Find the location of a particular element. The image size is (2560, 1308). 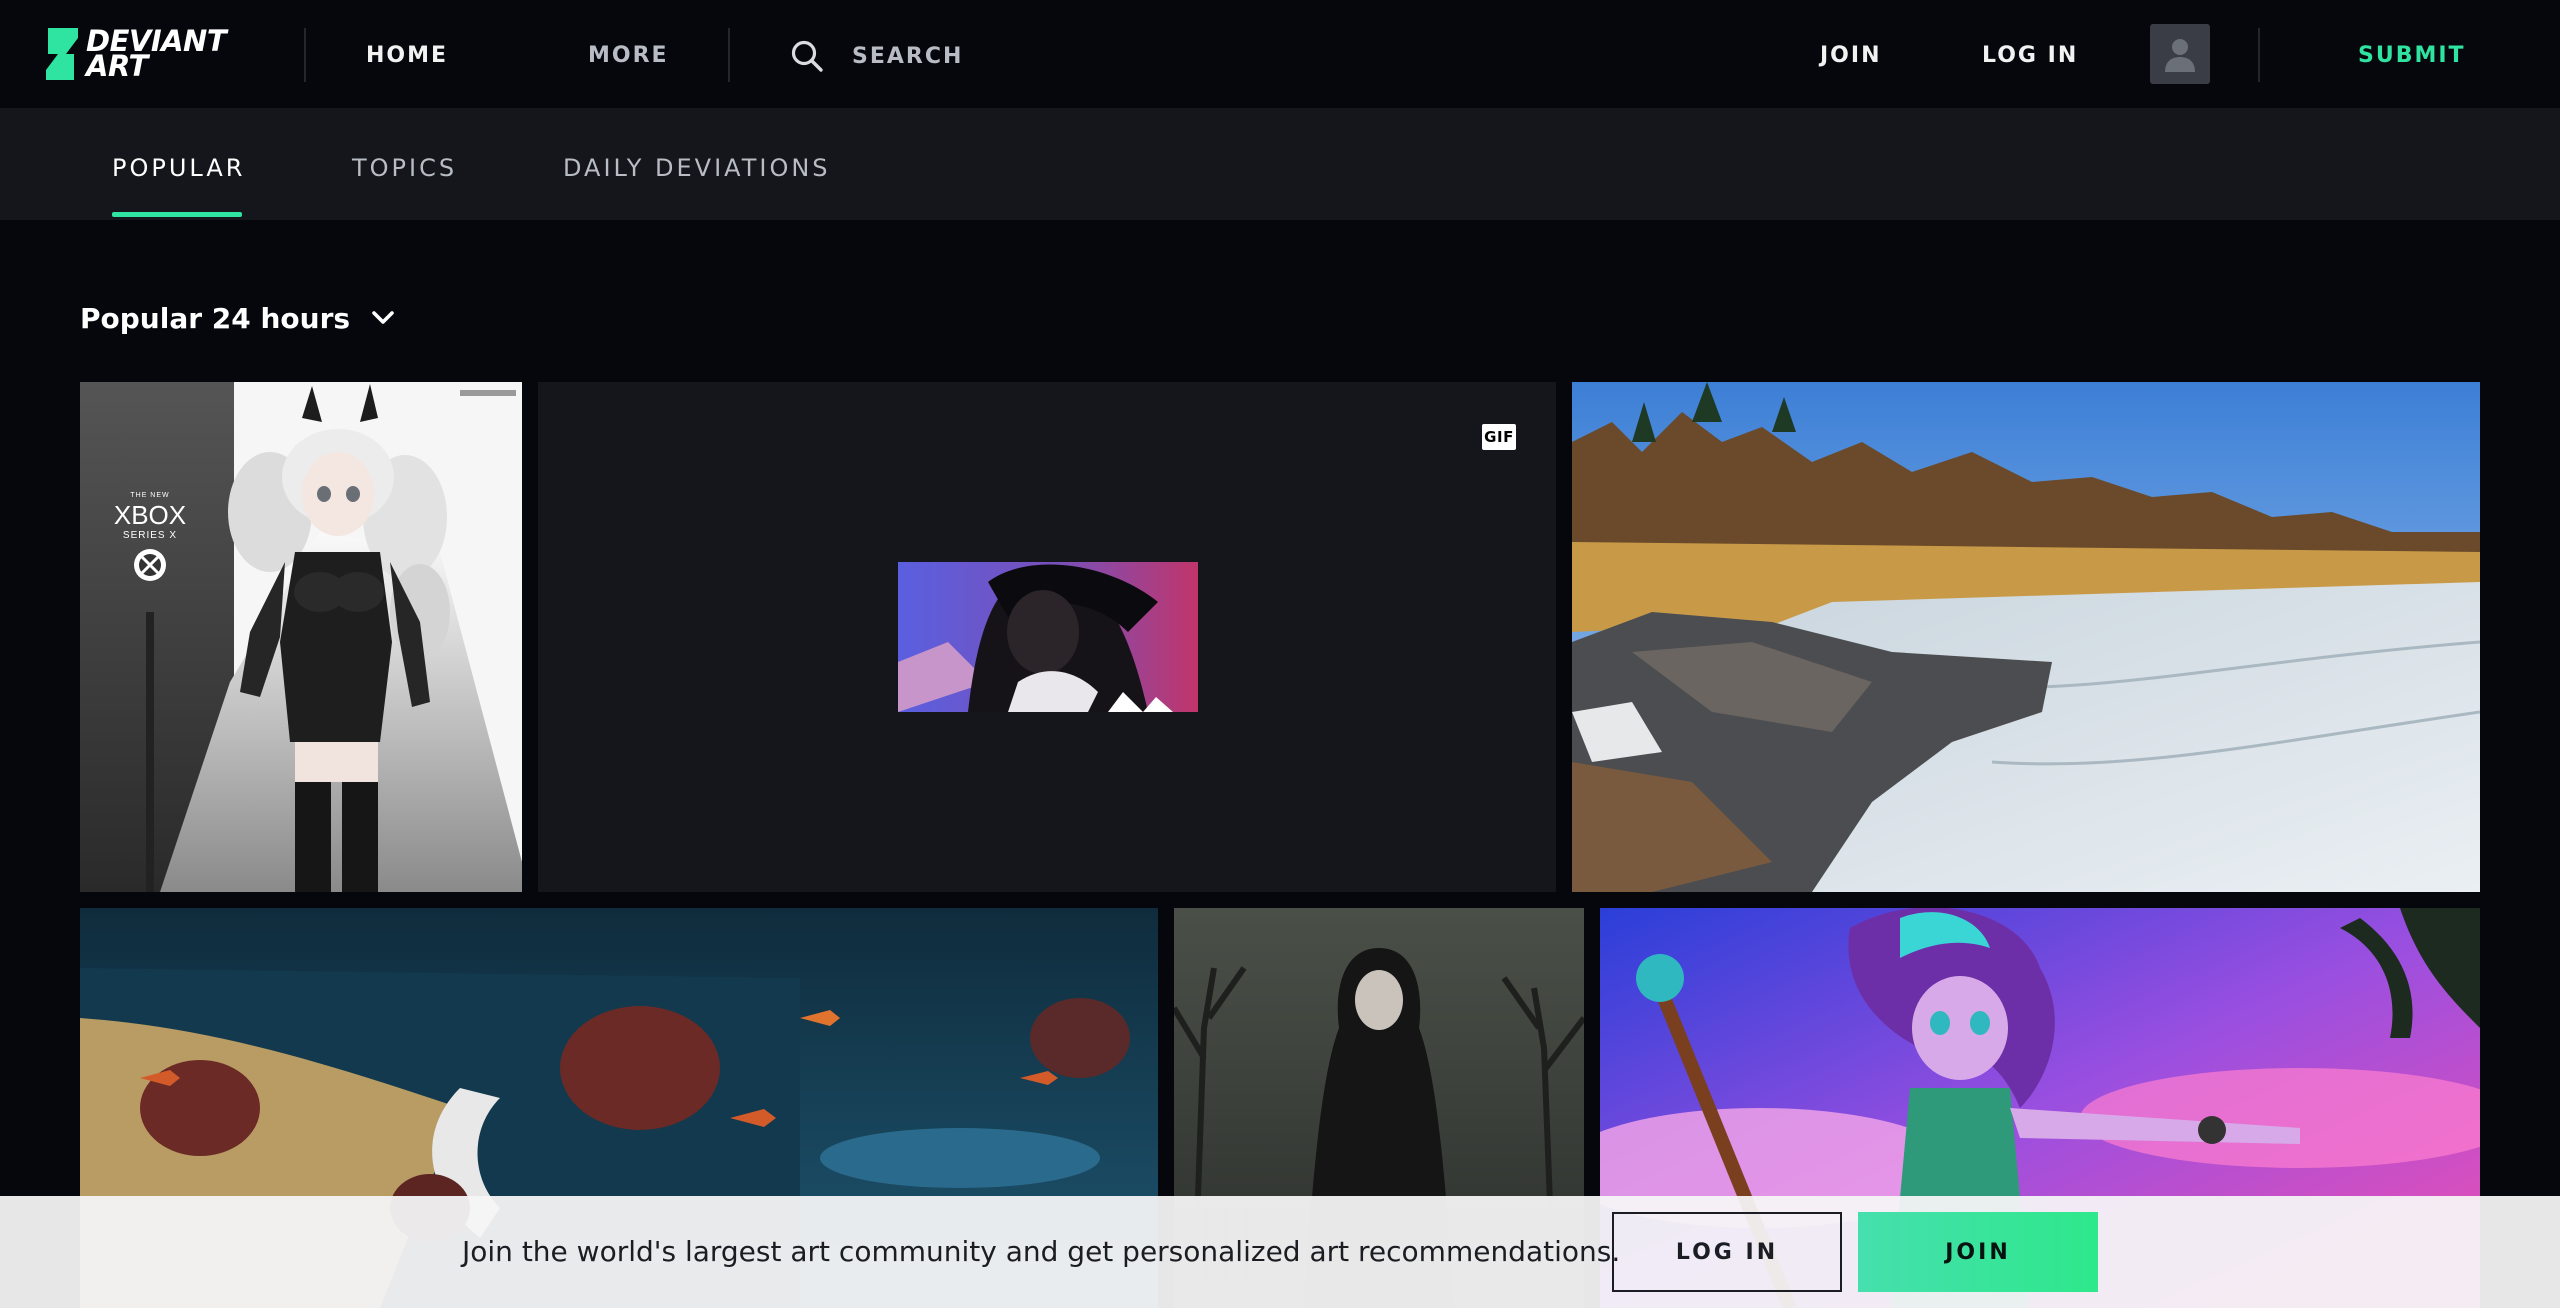

deviantart-logo-icon is located at coordinates (62, 54).